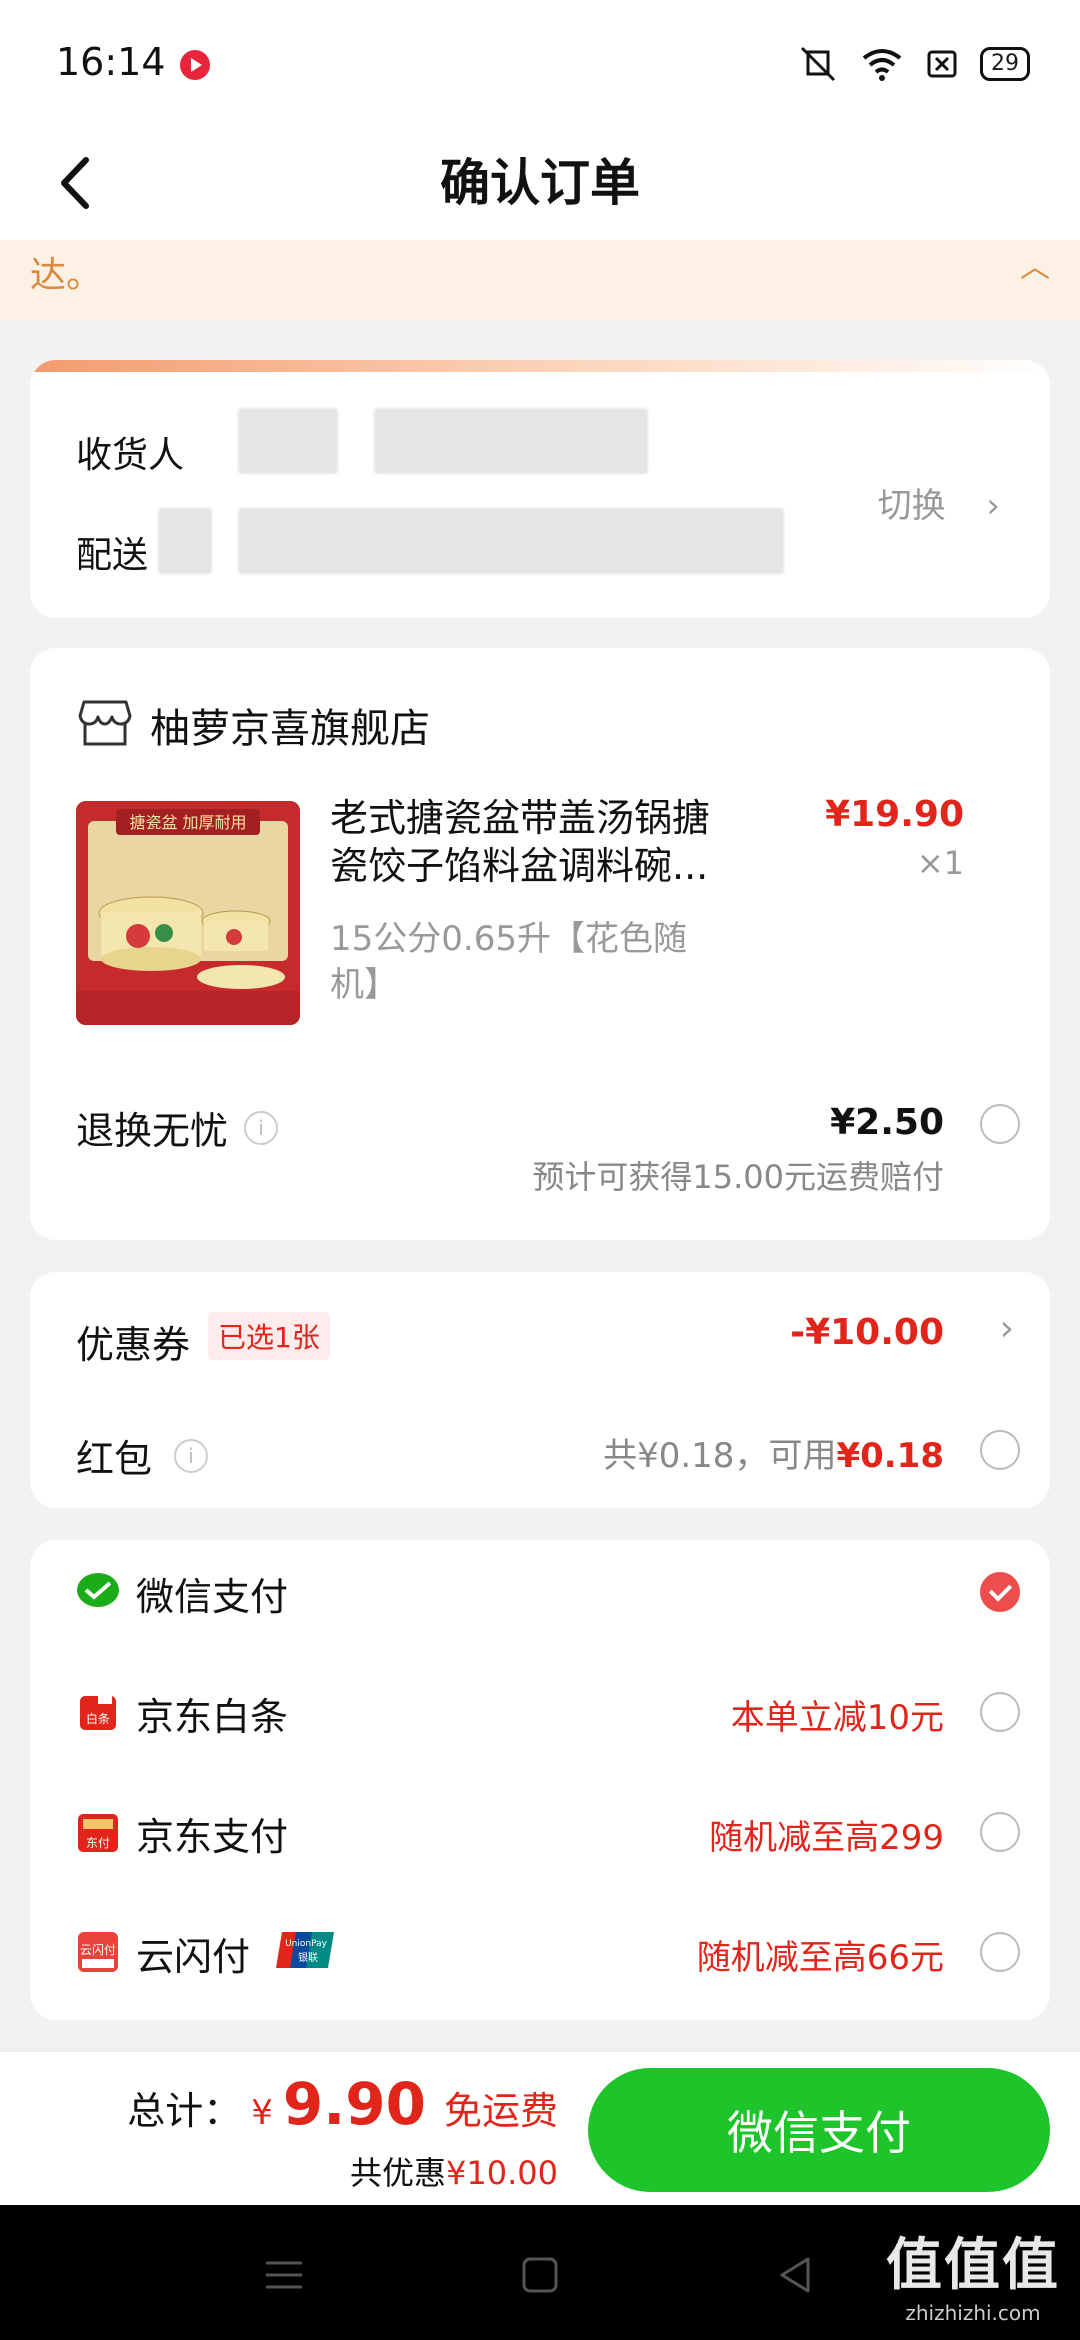 This screenshot has height=2340, width=1080. Describe the element at coordinates (305, 1950) in the screenshot. I see `unionpay-logo-icon: UnionPay 银联` at that location.